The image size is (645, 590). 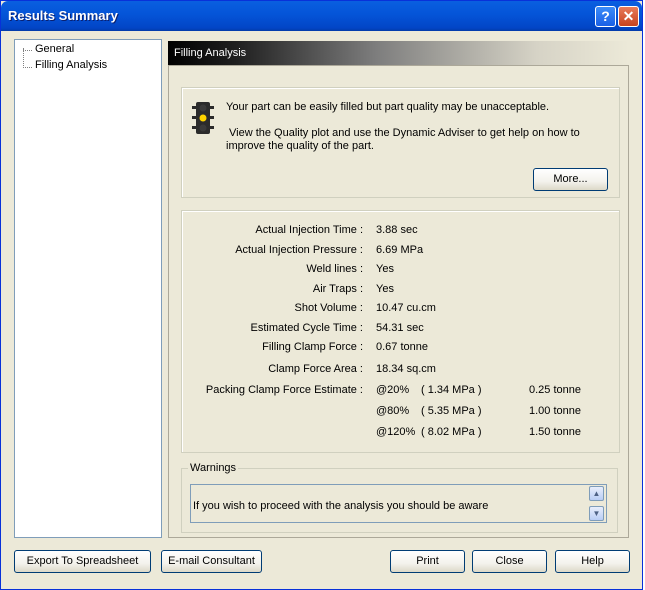 What do you see at coordinates (299, 250) in the screenshot?
I see `result-label: Actual Injection Pressure :` at bounding box center [299, 250].